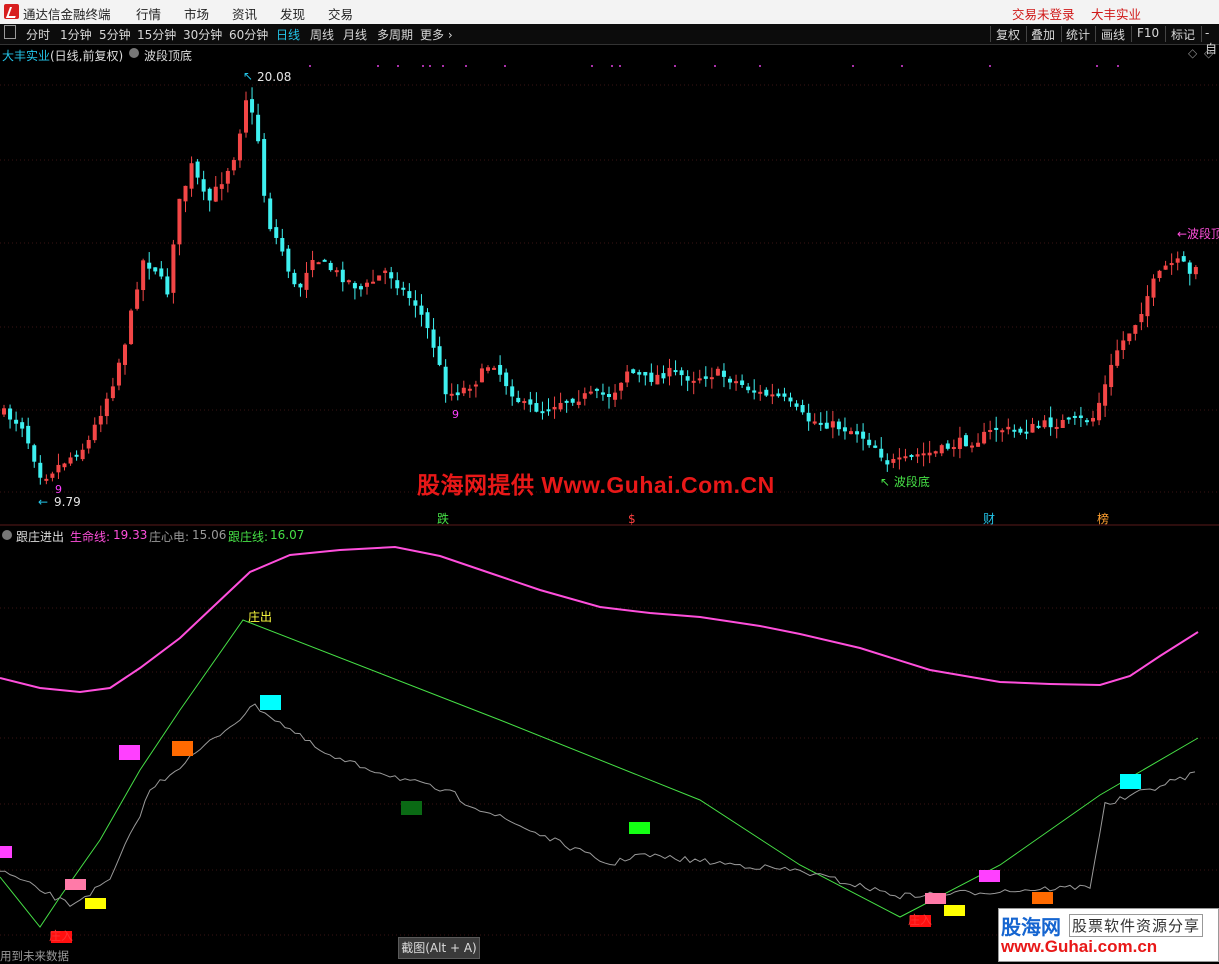 This screenshot has height=964, width=1219. Describe the element at coordinates (130, 535) in the screenshot. I see `life-line-value: 19.33` at that location.